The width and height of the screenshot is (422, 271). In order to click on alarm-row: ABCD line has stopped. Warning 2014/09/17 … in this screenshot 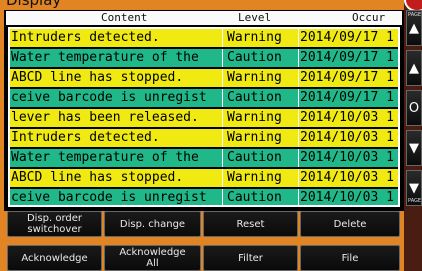, I will do `click(204, 78)`.